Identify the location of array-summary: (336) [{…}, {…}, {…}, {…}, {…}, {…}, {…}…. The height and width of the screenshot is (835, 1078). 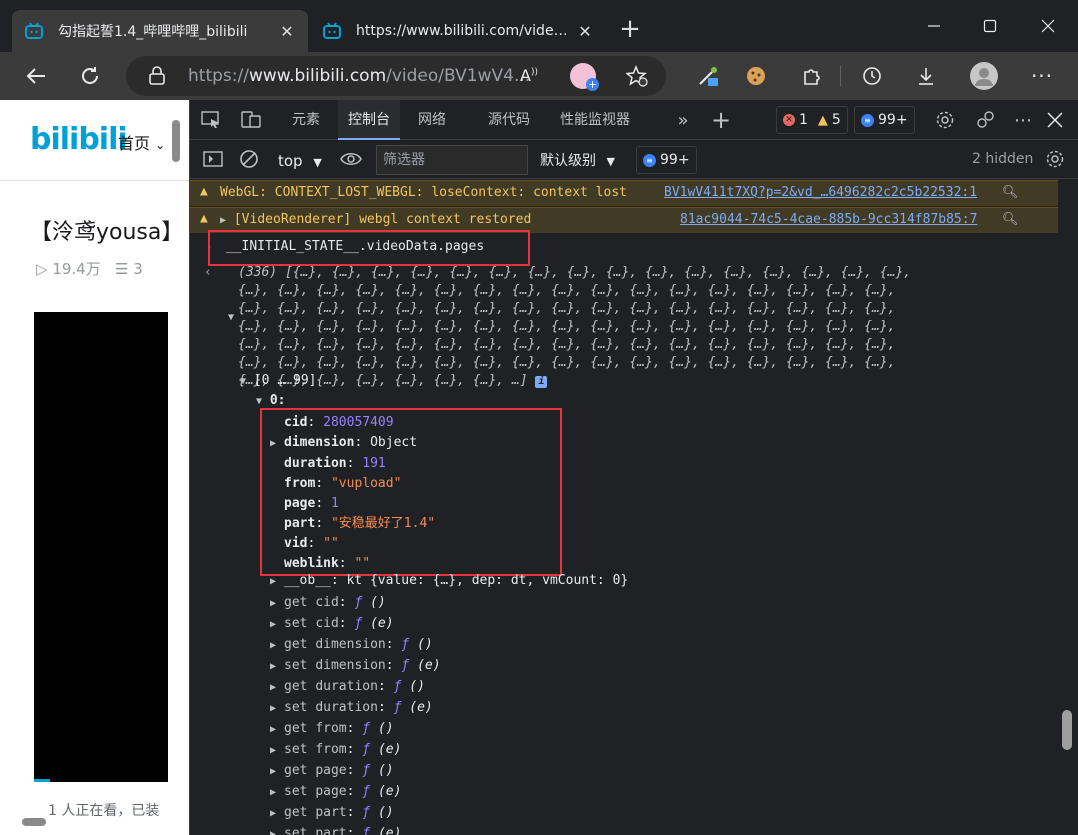
(574, 327).